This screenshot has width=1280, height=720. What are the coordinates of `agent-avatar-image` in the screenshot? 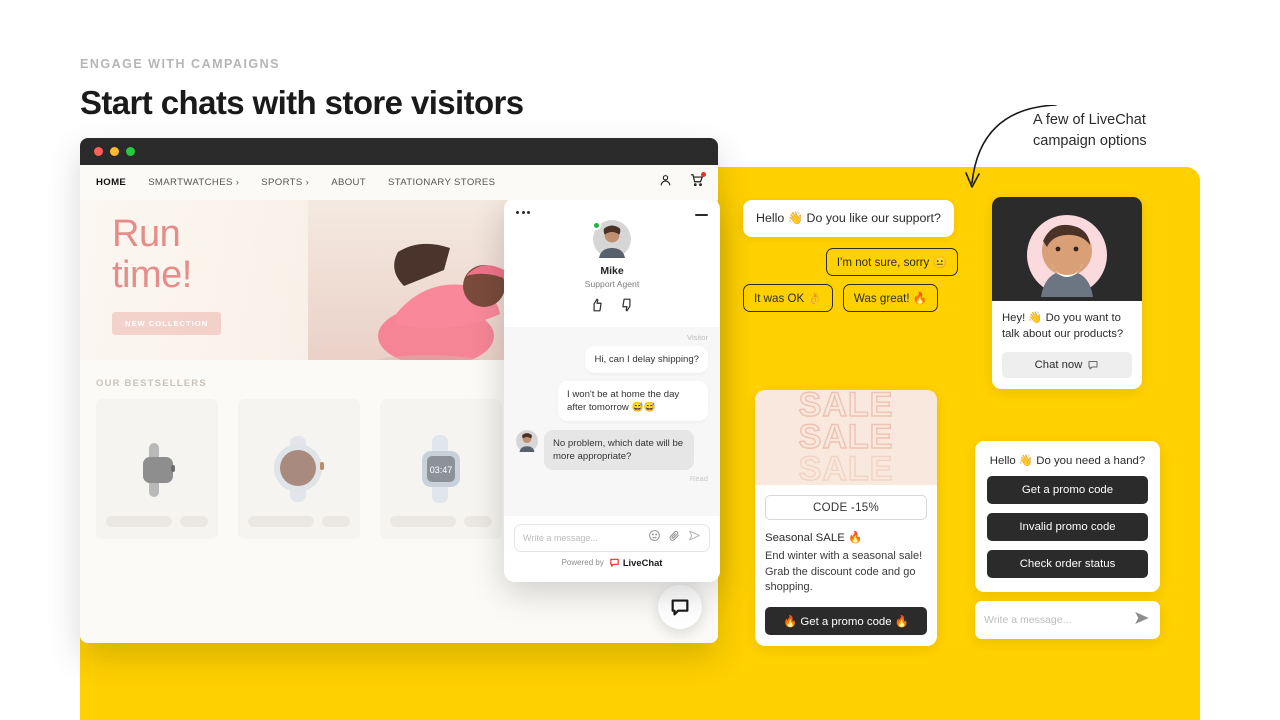 It's located at (527, 441).